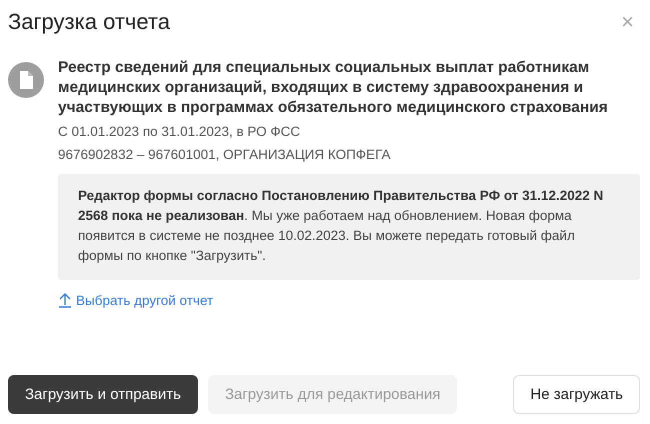  Describe the element at coordinates (180, 132) in the screenshot. I see `report-period: С 01.01.2023 по 31.01.2023, в РО ФСС` at that location.